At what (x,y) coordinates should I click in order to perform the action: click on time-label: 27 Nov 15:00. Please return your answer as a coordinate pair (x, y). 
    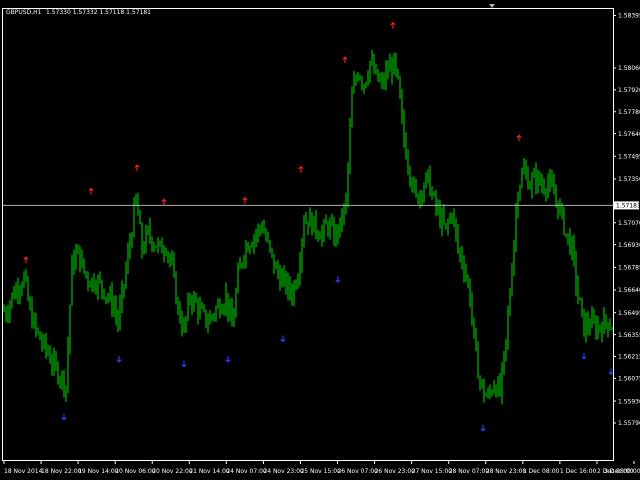
    Looking at the image, I should click on (432, 471).